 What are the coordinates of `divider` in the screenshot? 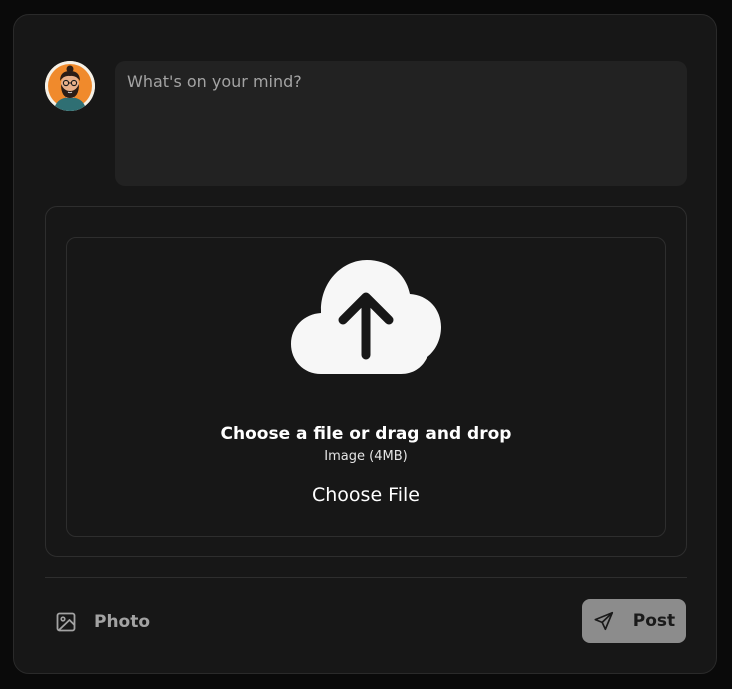 It's located at (366, 577).